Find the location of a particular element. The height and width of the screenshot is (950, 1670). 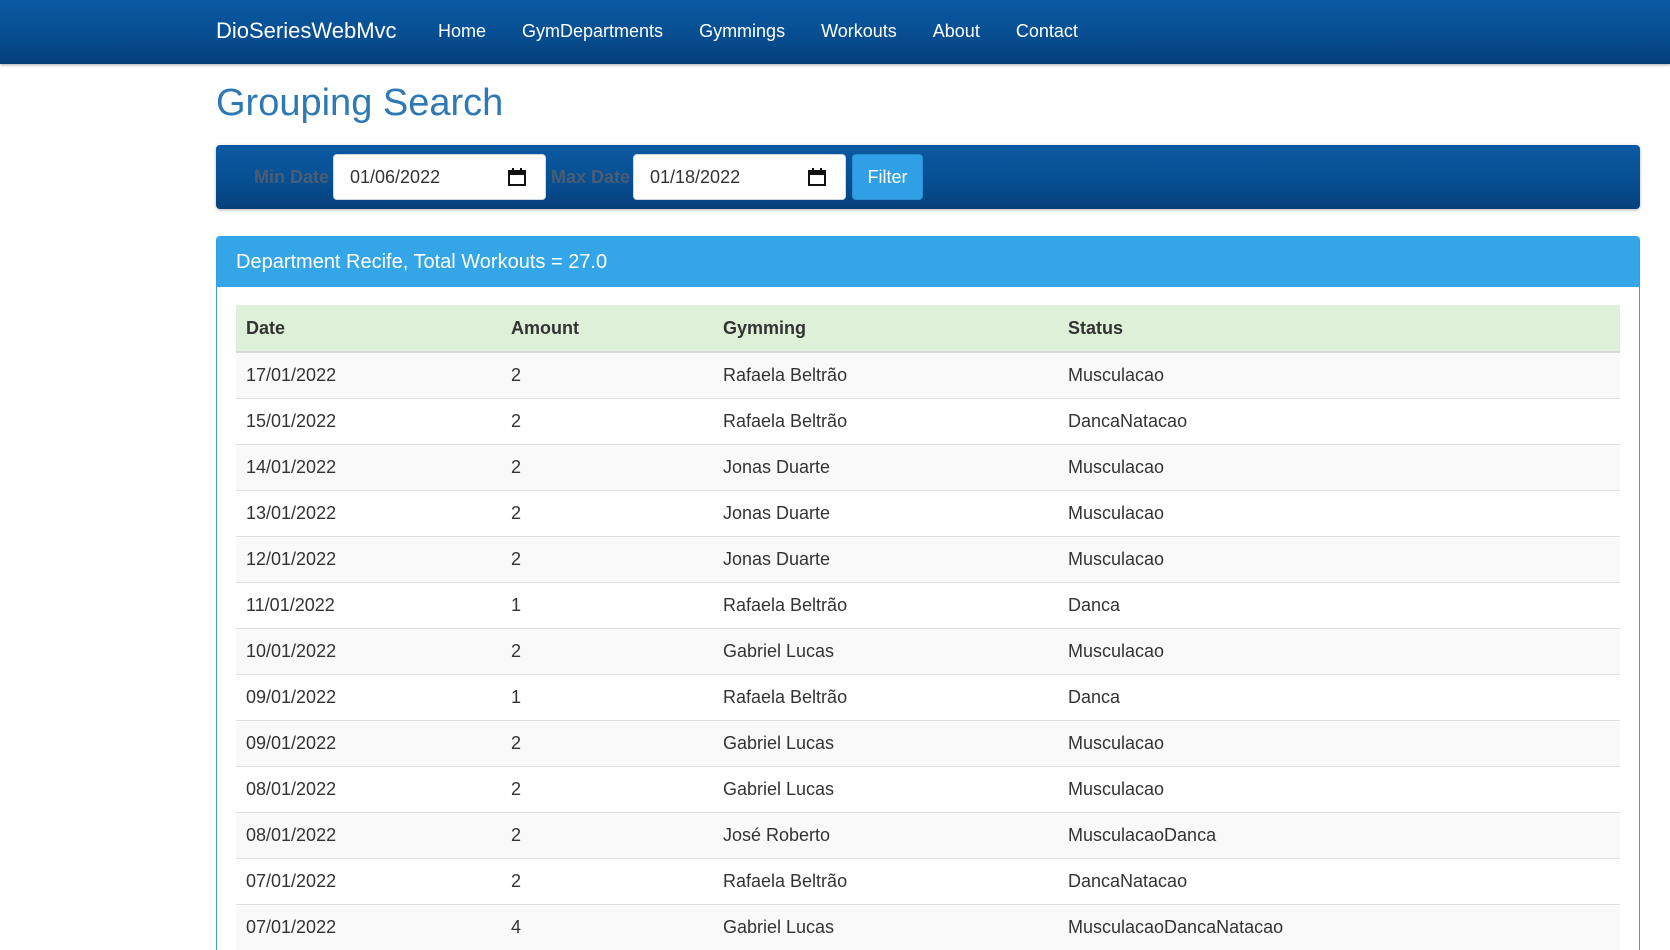

column-header-date: Date is located at coordinates (368, 329).